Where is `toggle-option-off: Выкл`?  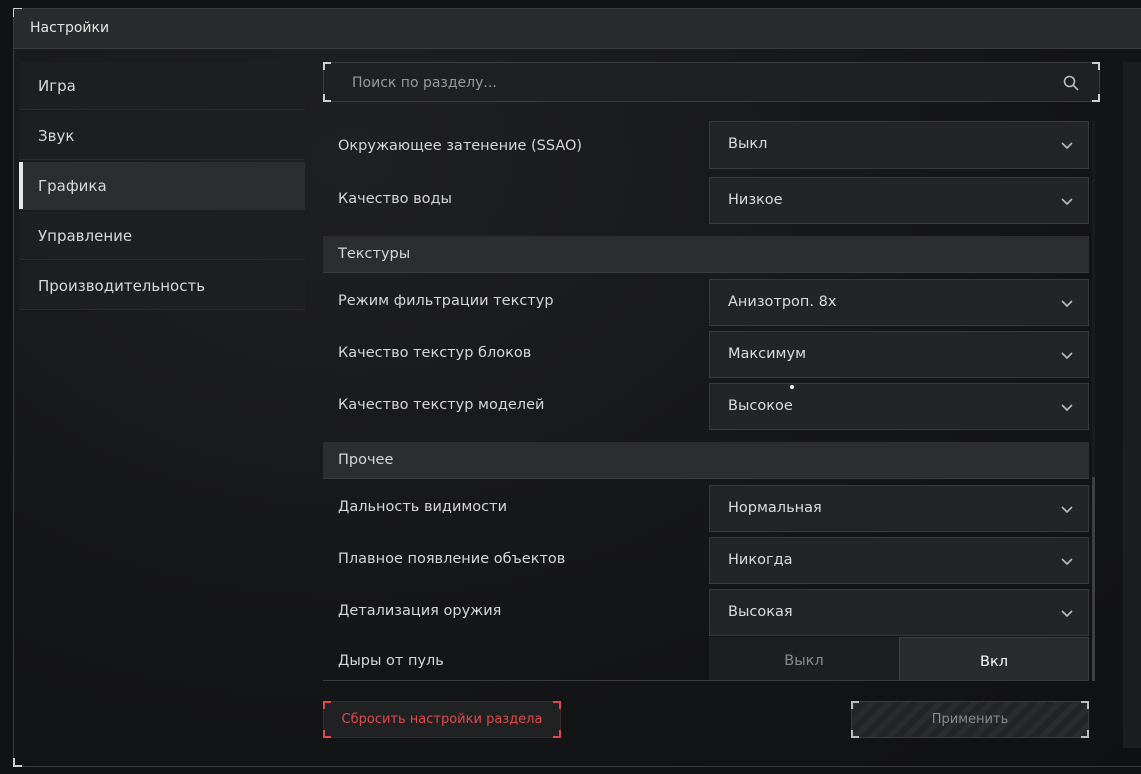 toggle-option-off: Выкл is located at coordinates (804, 659).